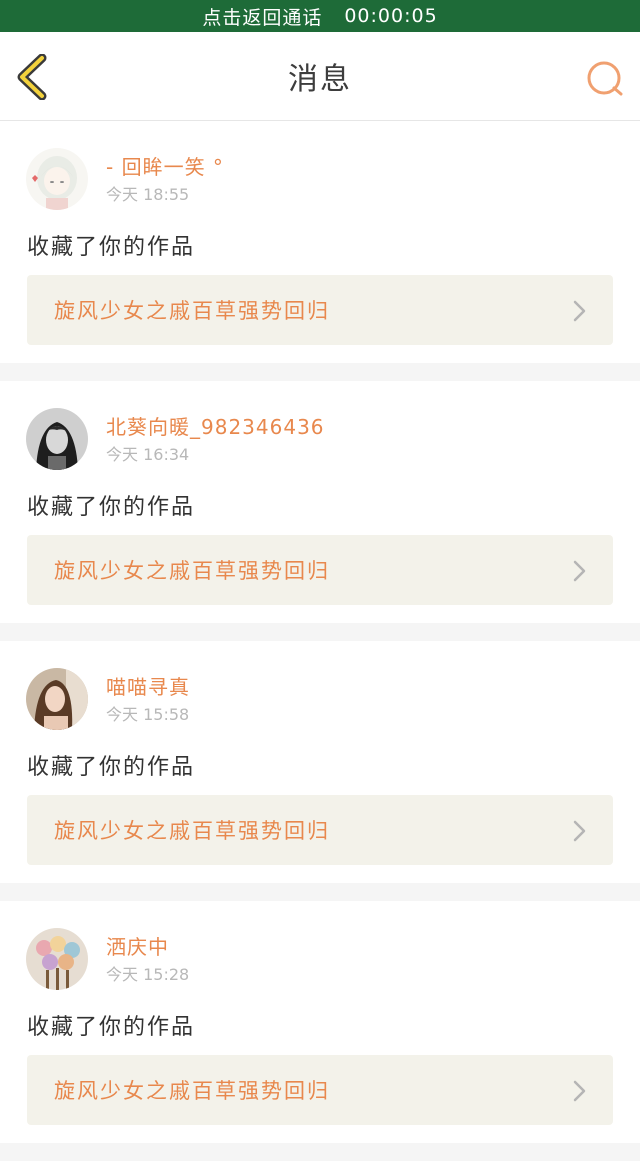 Image resolution: width=640 pixels, height=1161 pixels. I want to click on call-timer: 00:00:05, so click(391, 16).